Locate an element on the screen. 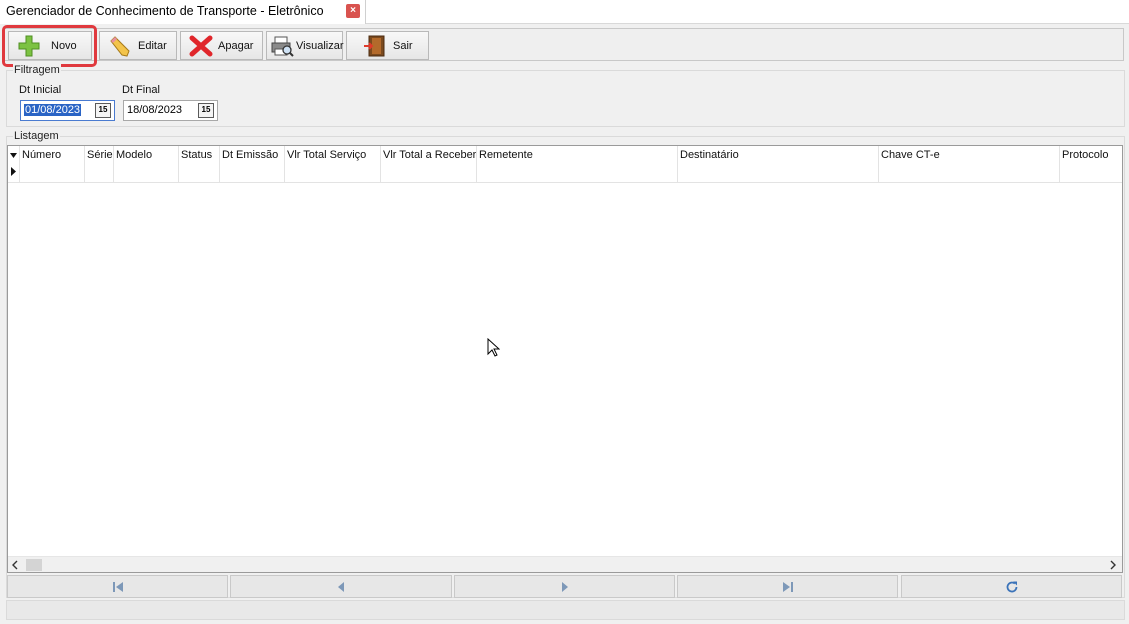  end-date-value: 18/08/2023 is located at coordinates (155, 110).